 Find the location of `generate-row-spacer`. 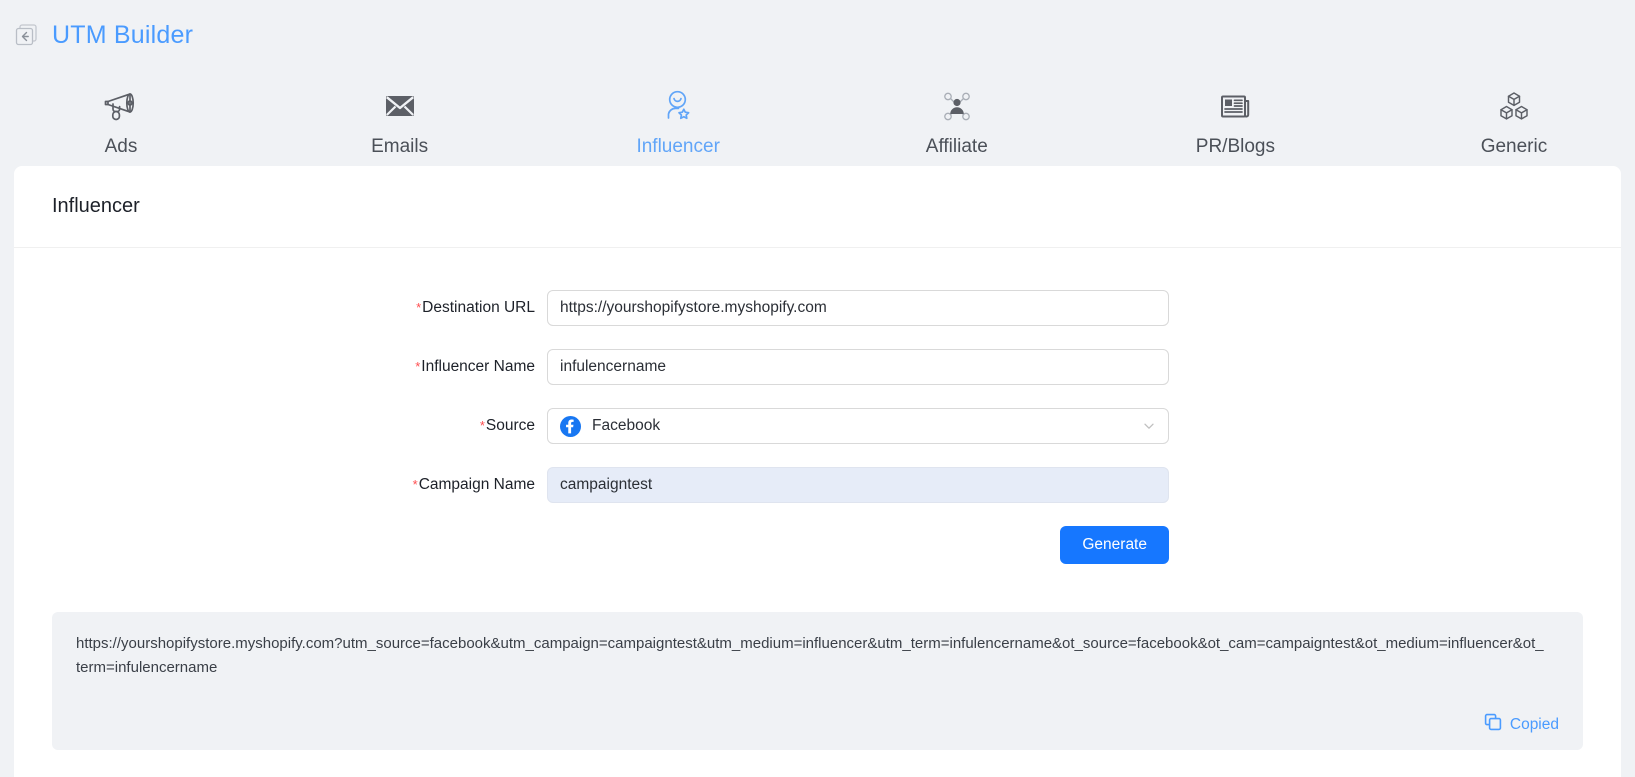

generate-row-spacer is located at coordinates (299, 545).